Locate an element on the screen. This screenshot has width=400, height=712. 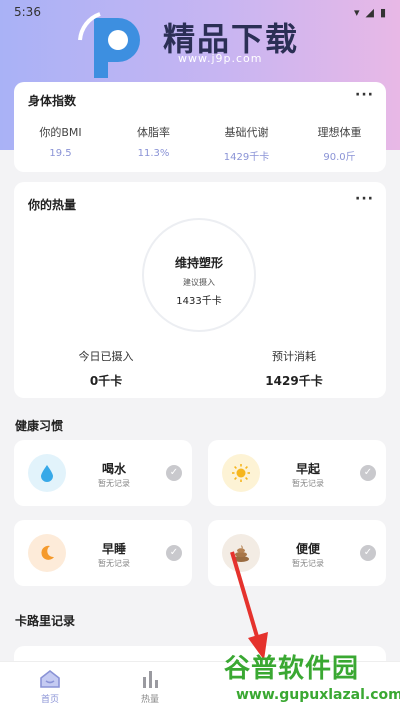
habit-card-bowel: 便便 暂无记录 ✓ is located at coordinates (297, 553).